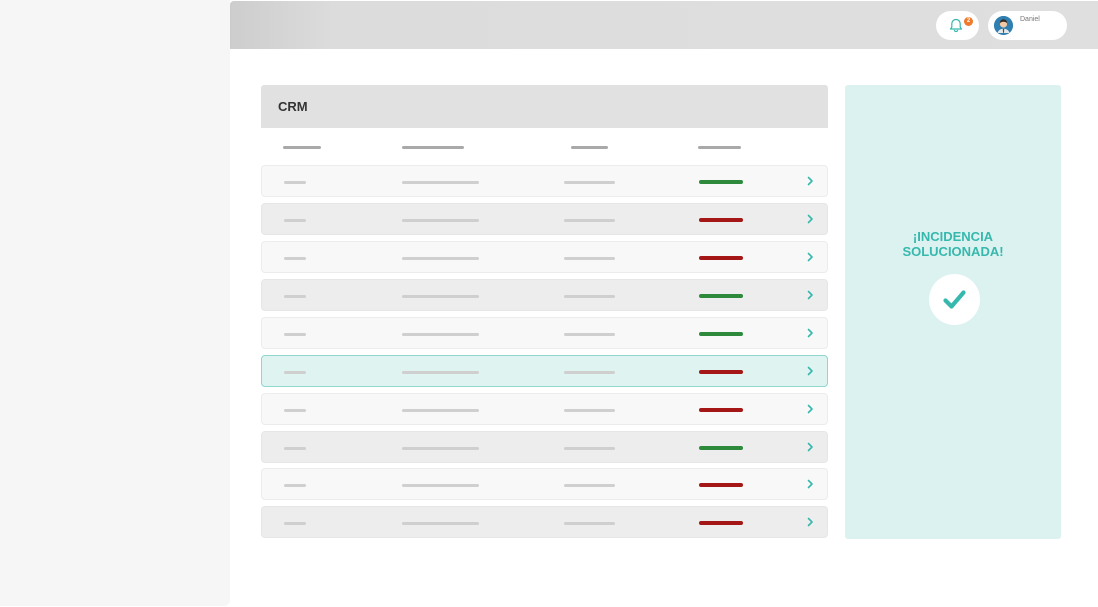 The width and height of the screenshot is (1098, 607). What do you see at coordinates (1030, 19) in the screenshot?
I see `user-name: Daniel` at bounding box center [1030, 19].